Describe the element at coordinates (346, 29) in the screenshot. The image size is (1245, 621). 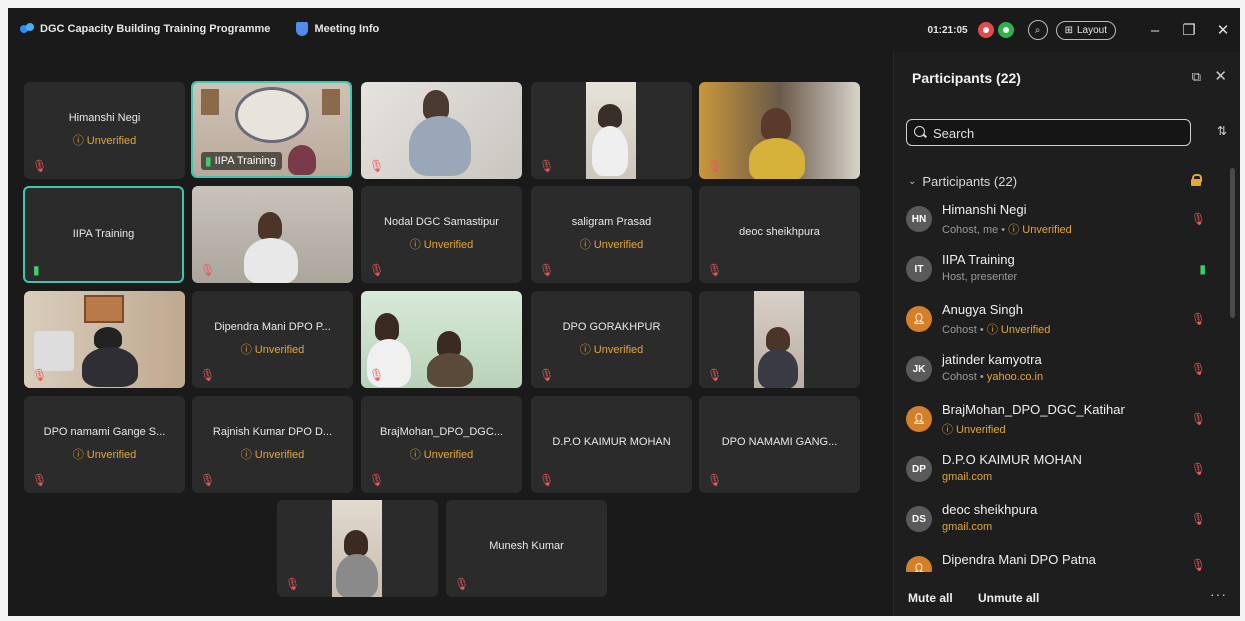
I see `meeting-info-button: Meeting Info` at that location.